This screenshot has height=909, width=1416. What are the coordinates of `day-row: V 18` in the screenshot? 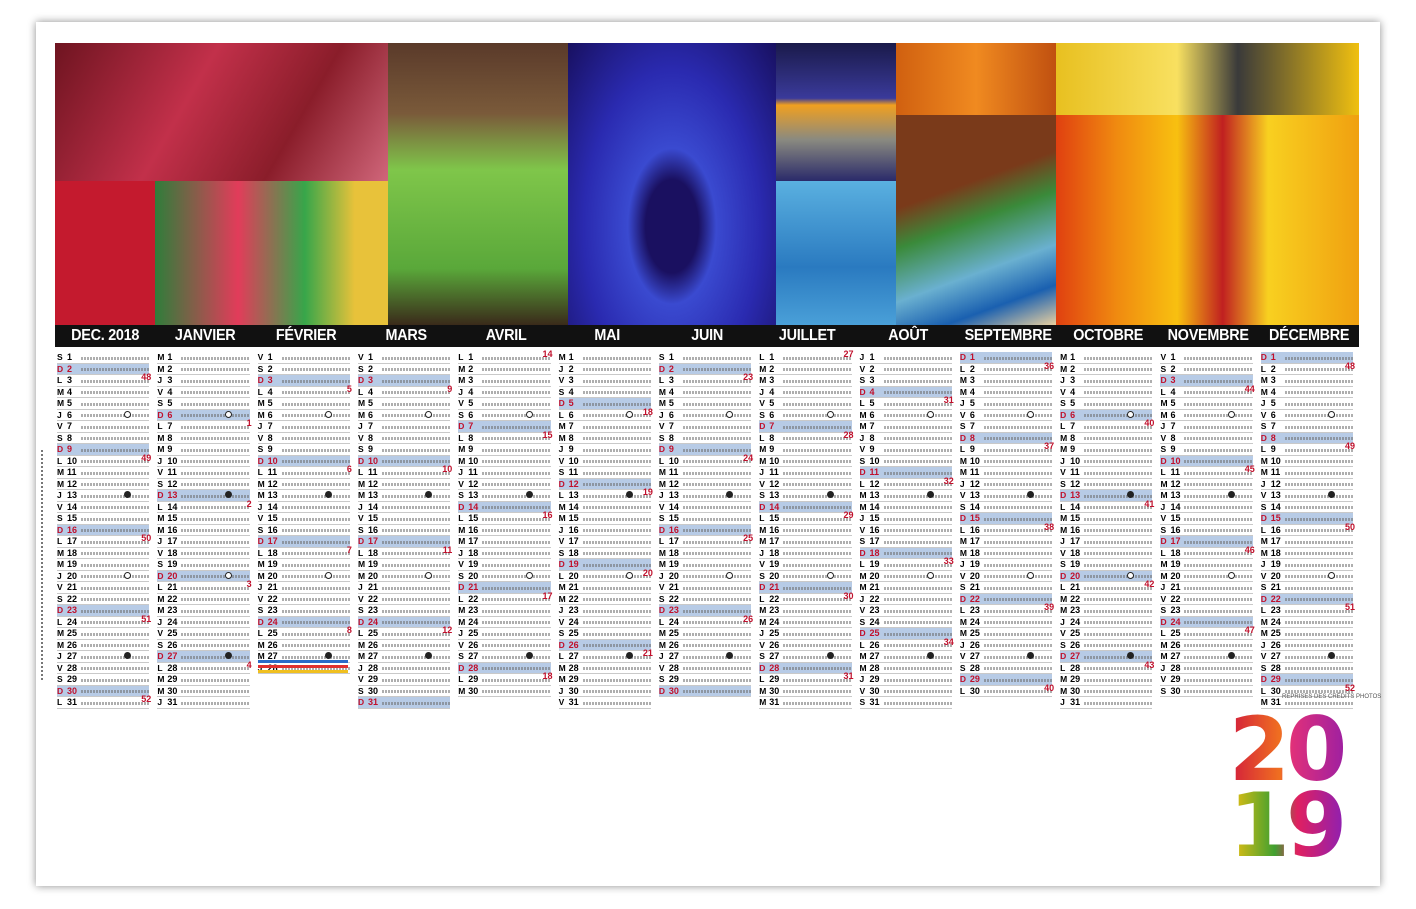 It's located at (203, 553).